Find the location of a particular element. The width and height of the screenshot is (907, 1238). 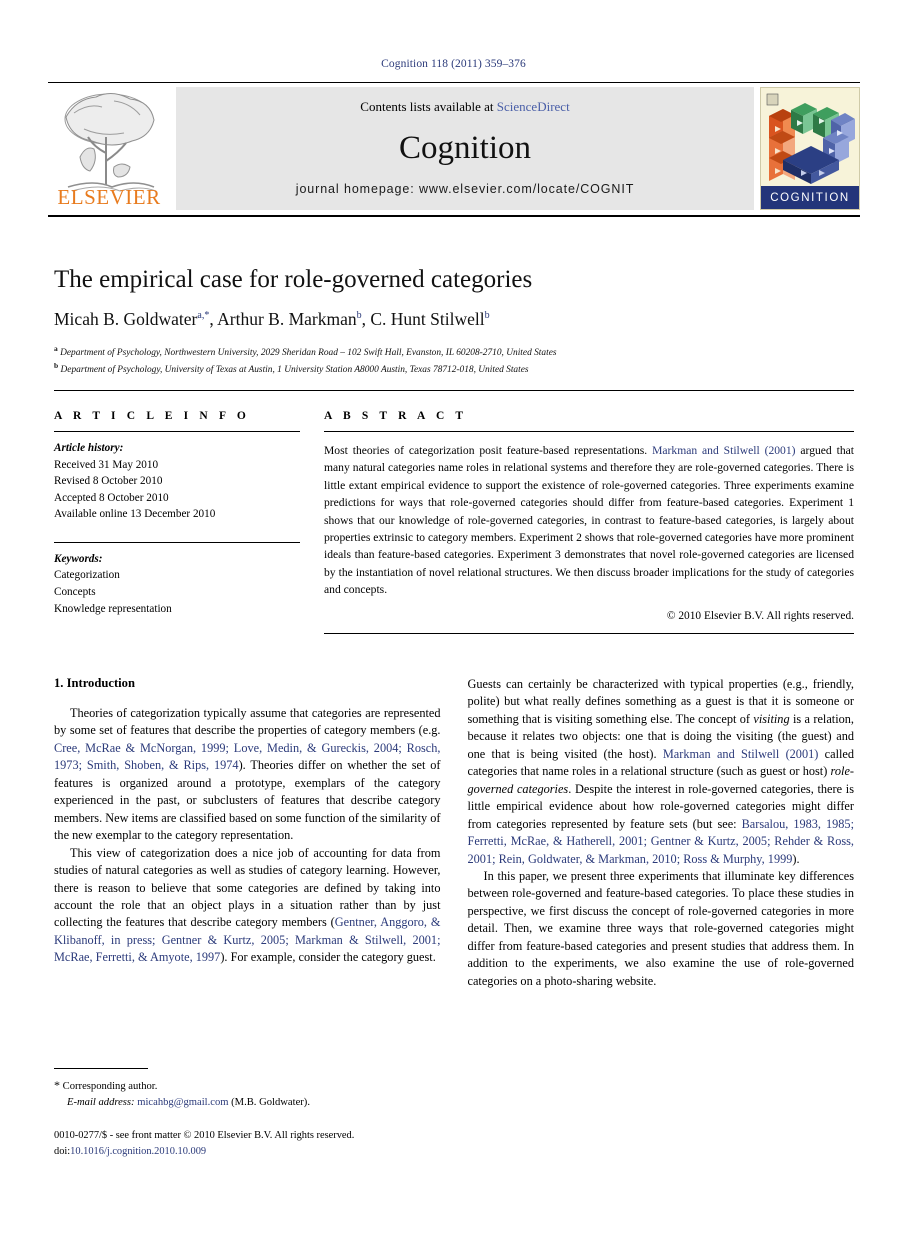

author-1-name: Arthur B. Markman is located at coordinates (287, 318).